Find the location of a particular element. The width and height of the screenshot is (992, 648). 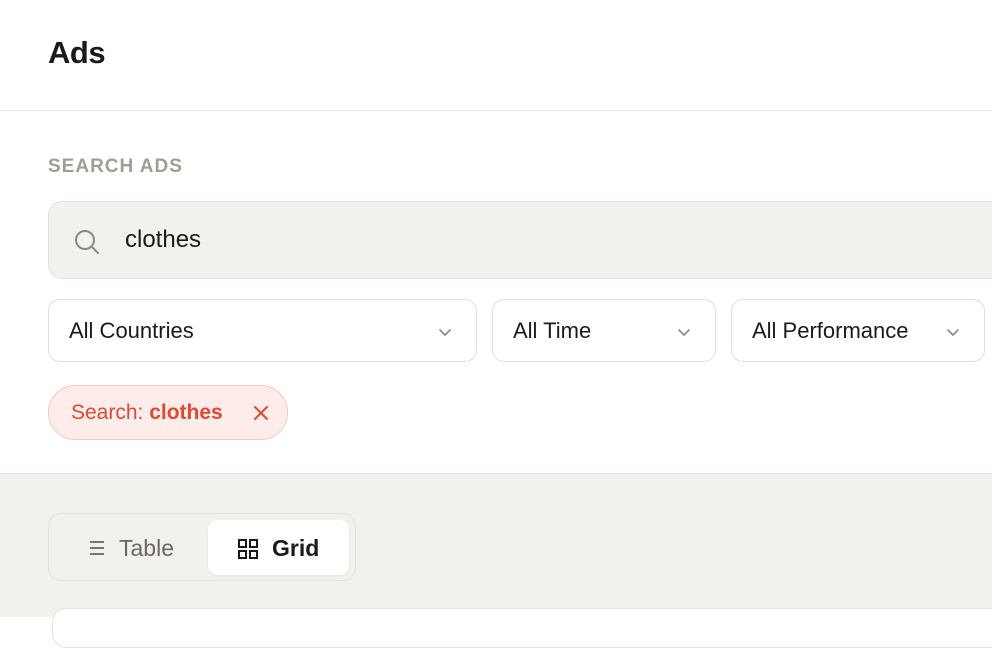

countries-dropdown: All Countries is located at coordinates (262, 330).